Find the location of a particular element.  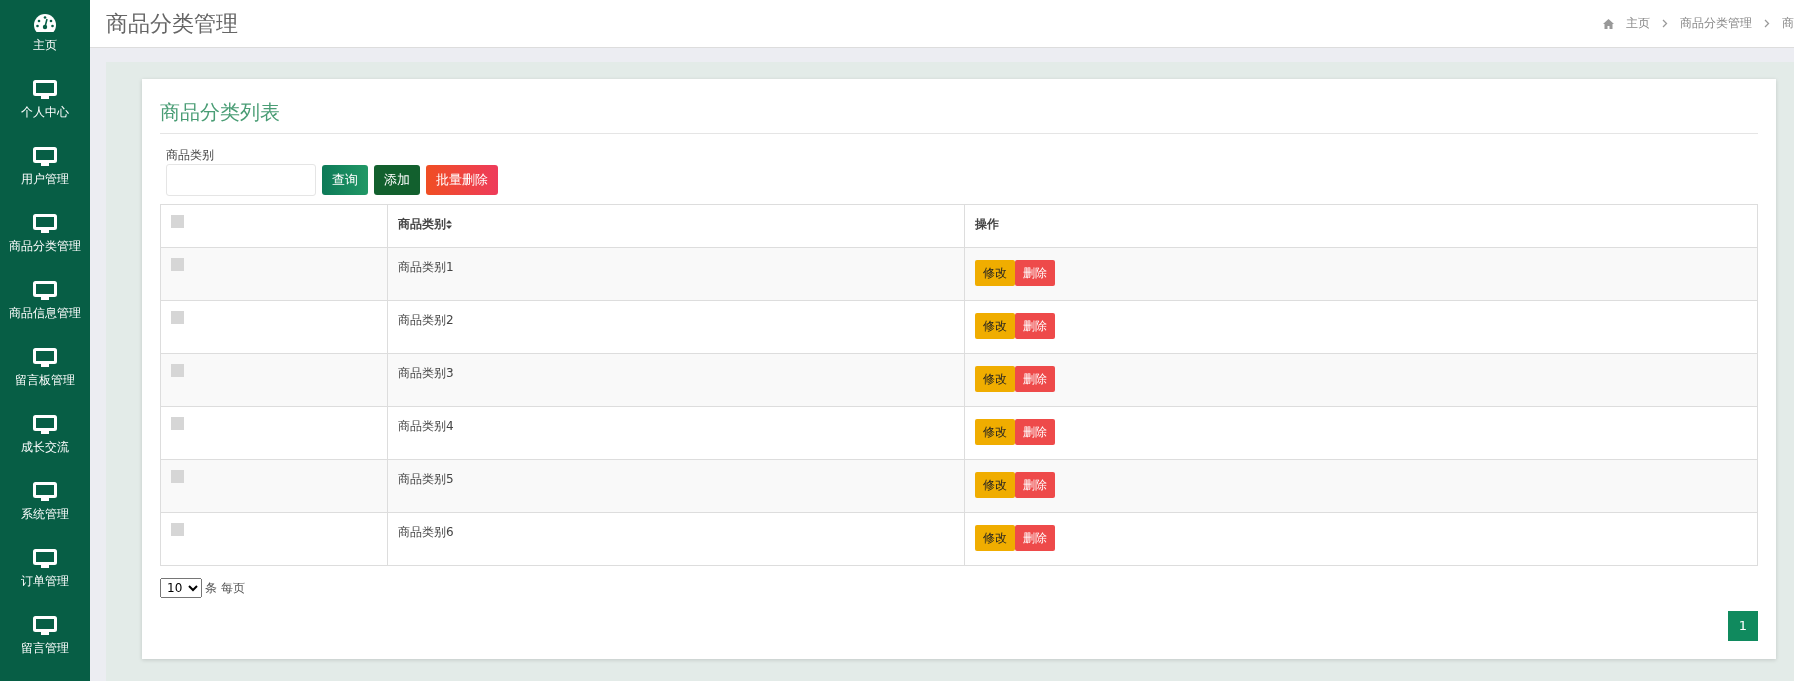

column-header: 操作 is located at coordinates (987, 224).